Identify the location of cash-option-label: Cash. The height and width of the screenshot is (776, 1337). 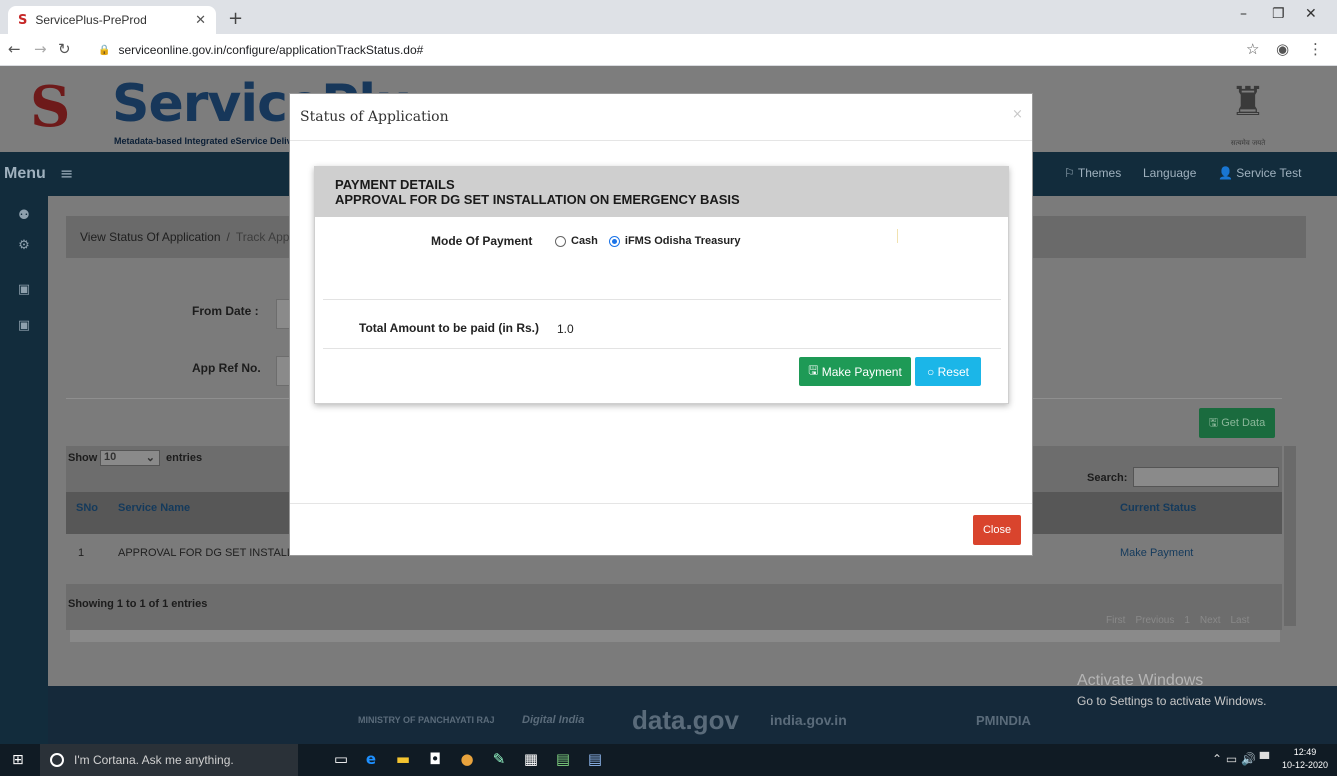
(584, 241).